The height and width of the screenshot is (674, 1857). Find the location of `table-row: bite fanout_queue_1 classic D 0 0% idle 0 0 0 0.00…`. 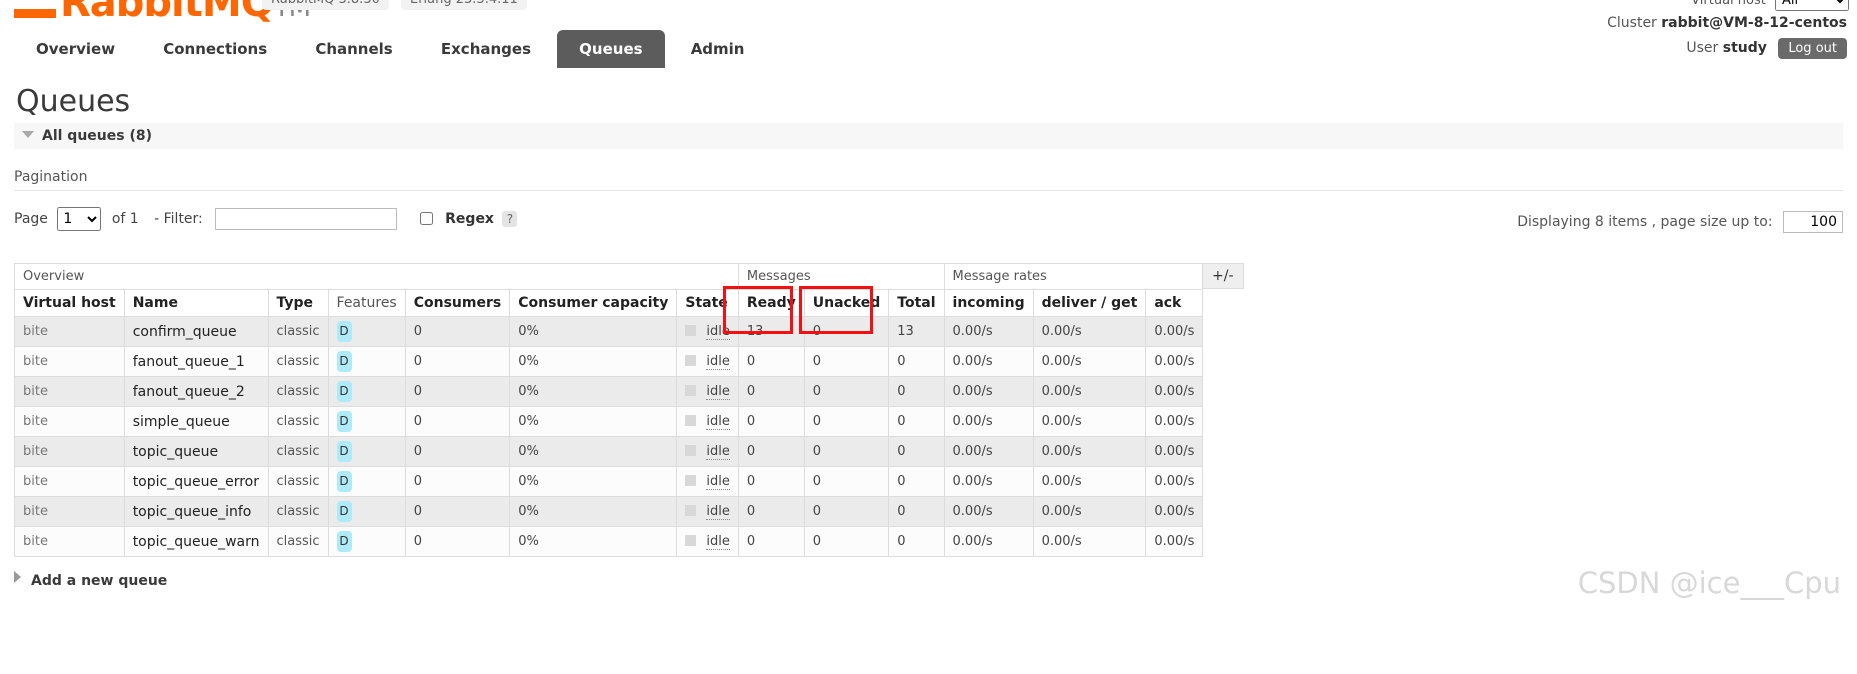

table-row: bite fanout_queue_1 classic D 0 0% idle 0 0 0 0.00… is located at coordinates (609, 361).